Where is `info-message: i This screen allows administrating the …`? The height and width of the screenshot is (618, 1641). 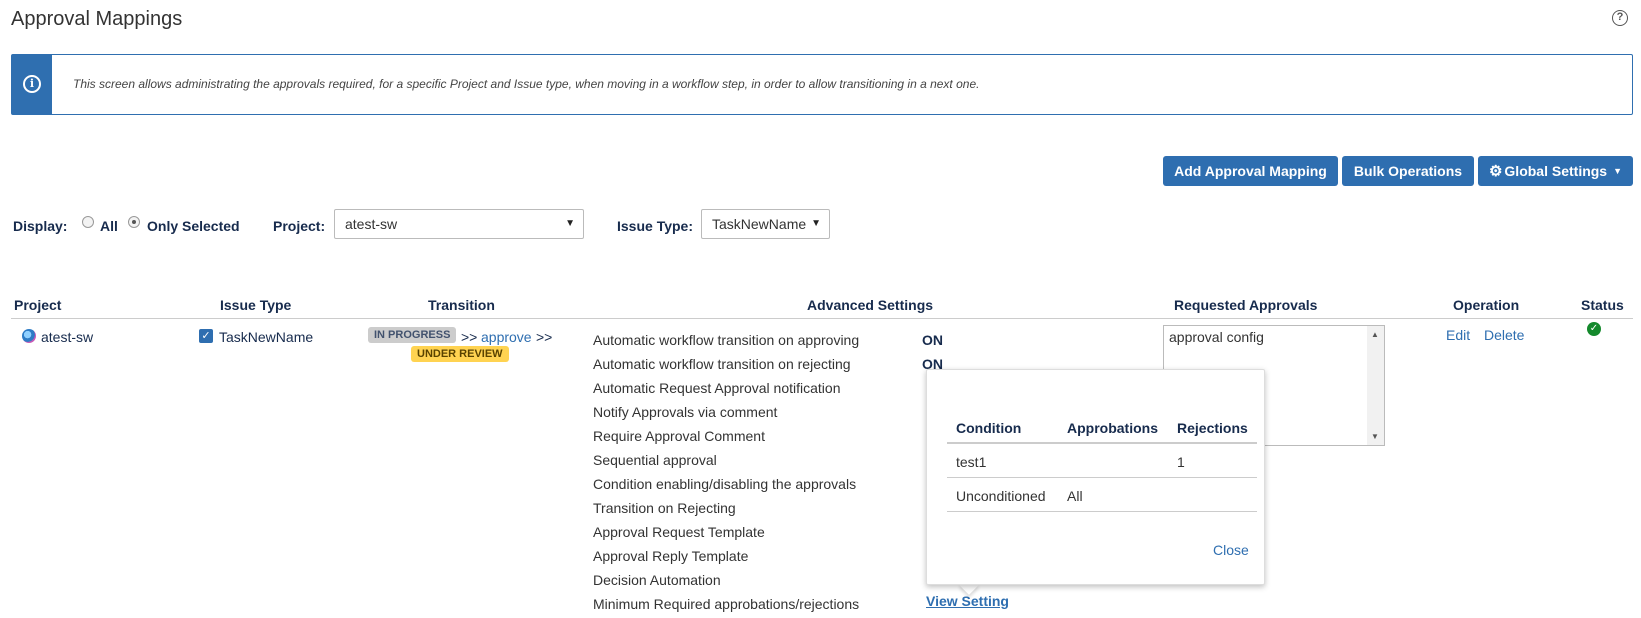
info-message: i This screen allows administrating the … is located at coordinates (822, 84).